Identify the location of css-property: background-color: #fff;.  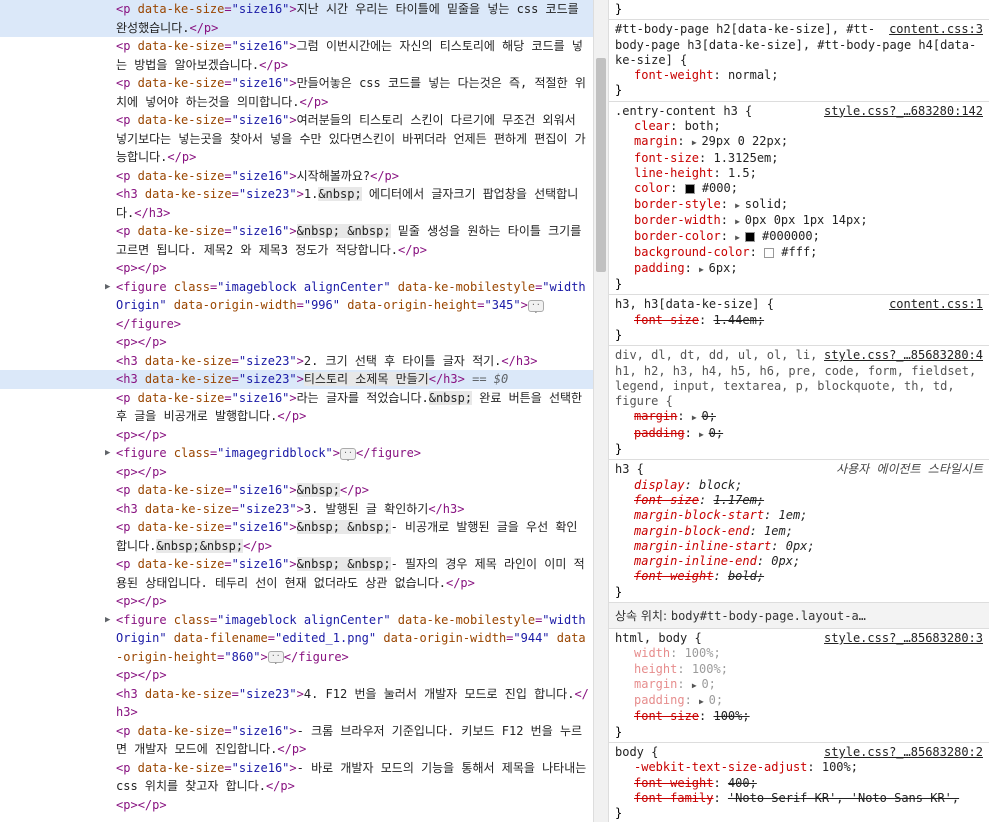
(799, 252).